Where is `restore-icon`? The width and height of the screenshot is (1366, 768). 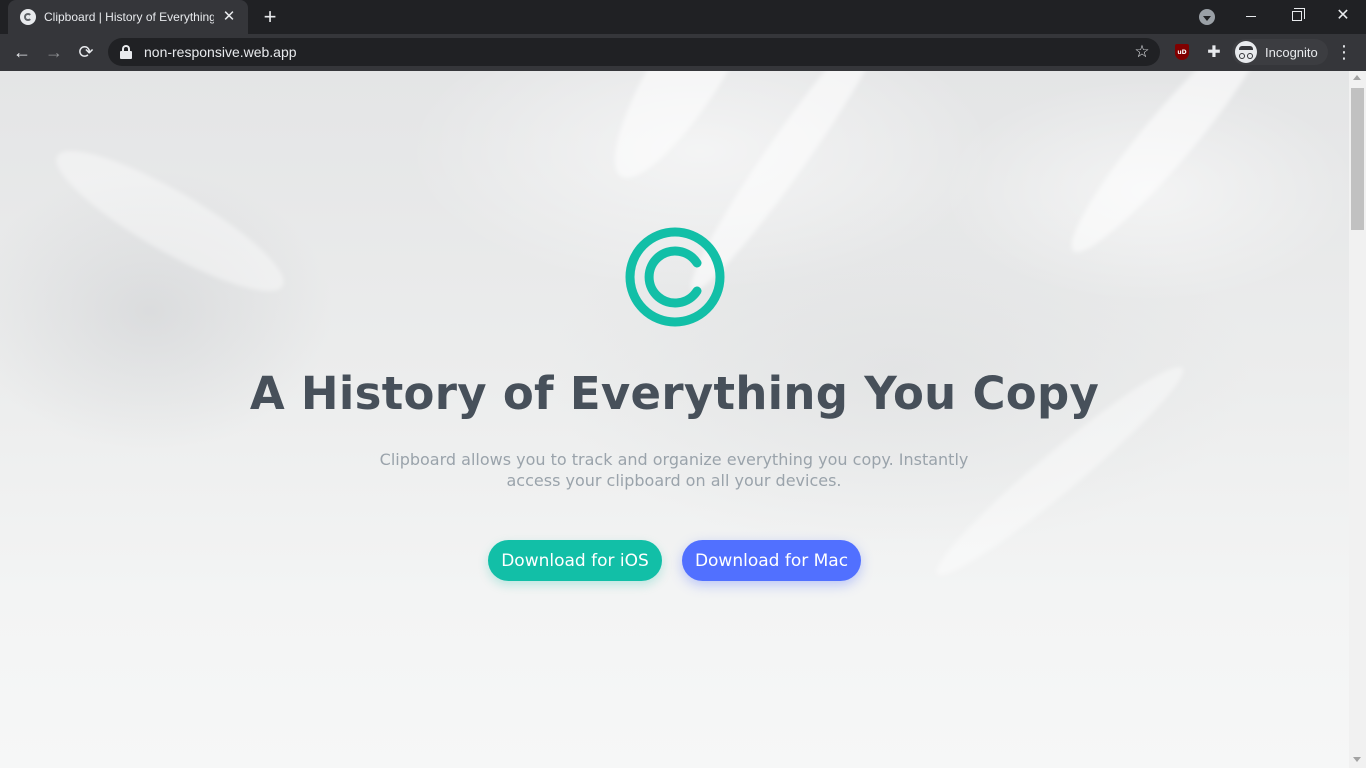
restore-icon is located at coordinates (1298, 14).